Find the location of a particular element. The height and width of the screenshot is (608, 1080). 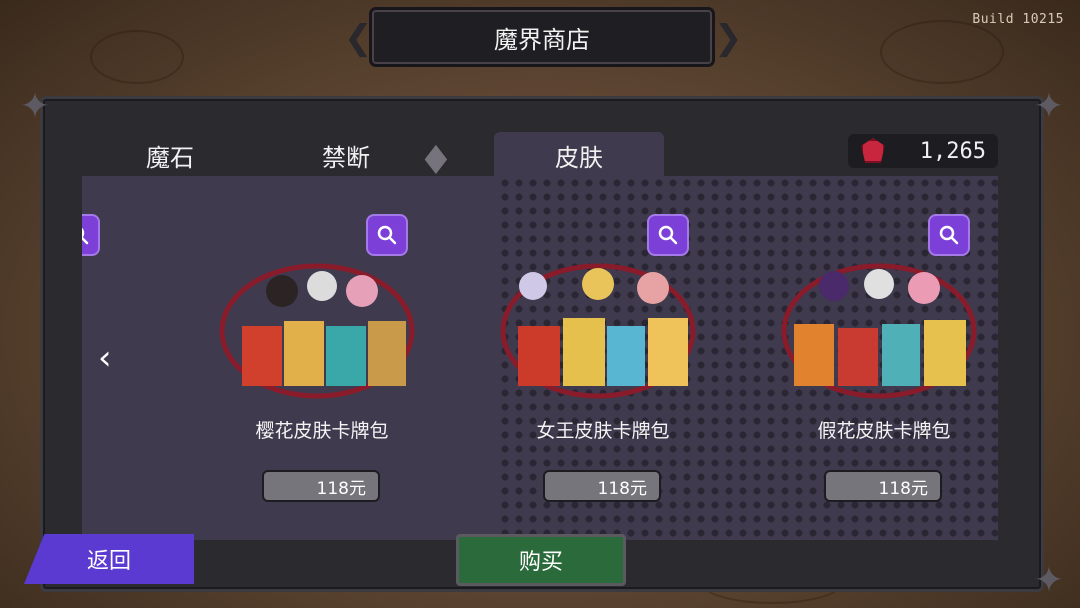

buy-button: 购买 is located at coordinates (541, 560).